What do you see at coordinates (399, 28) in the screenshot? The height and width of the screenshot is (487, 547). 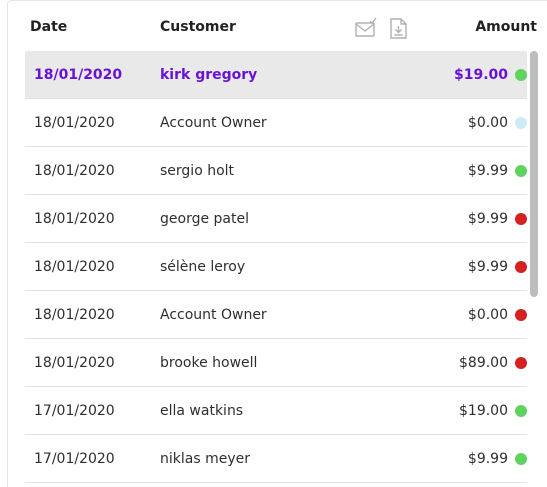 I see `download-file-icon` at bounding box center [399, 28].